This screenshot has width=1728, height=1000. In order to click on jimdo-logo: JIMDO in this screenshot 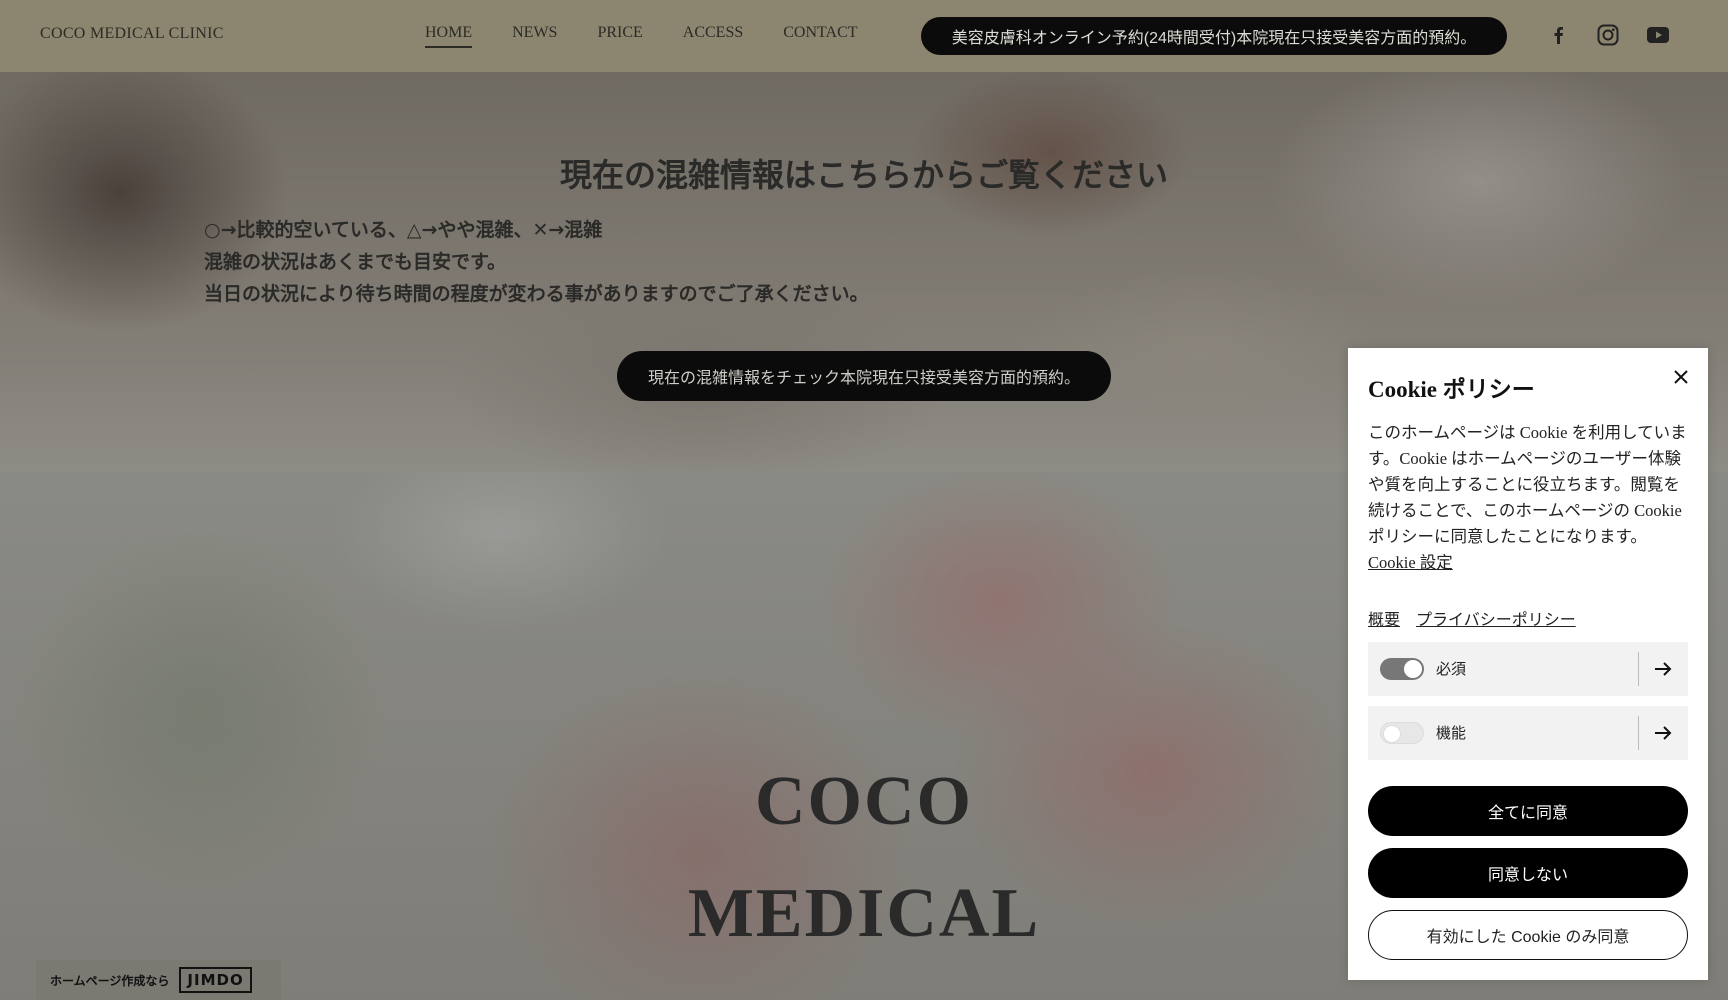, I will do `click(215, 980)`.